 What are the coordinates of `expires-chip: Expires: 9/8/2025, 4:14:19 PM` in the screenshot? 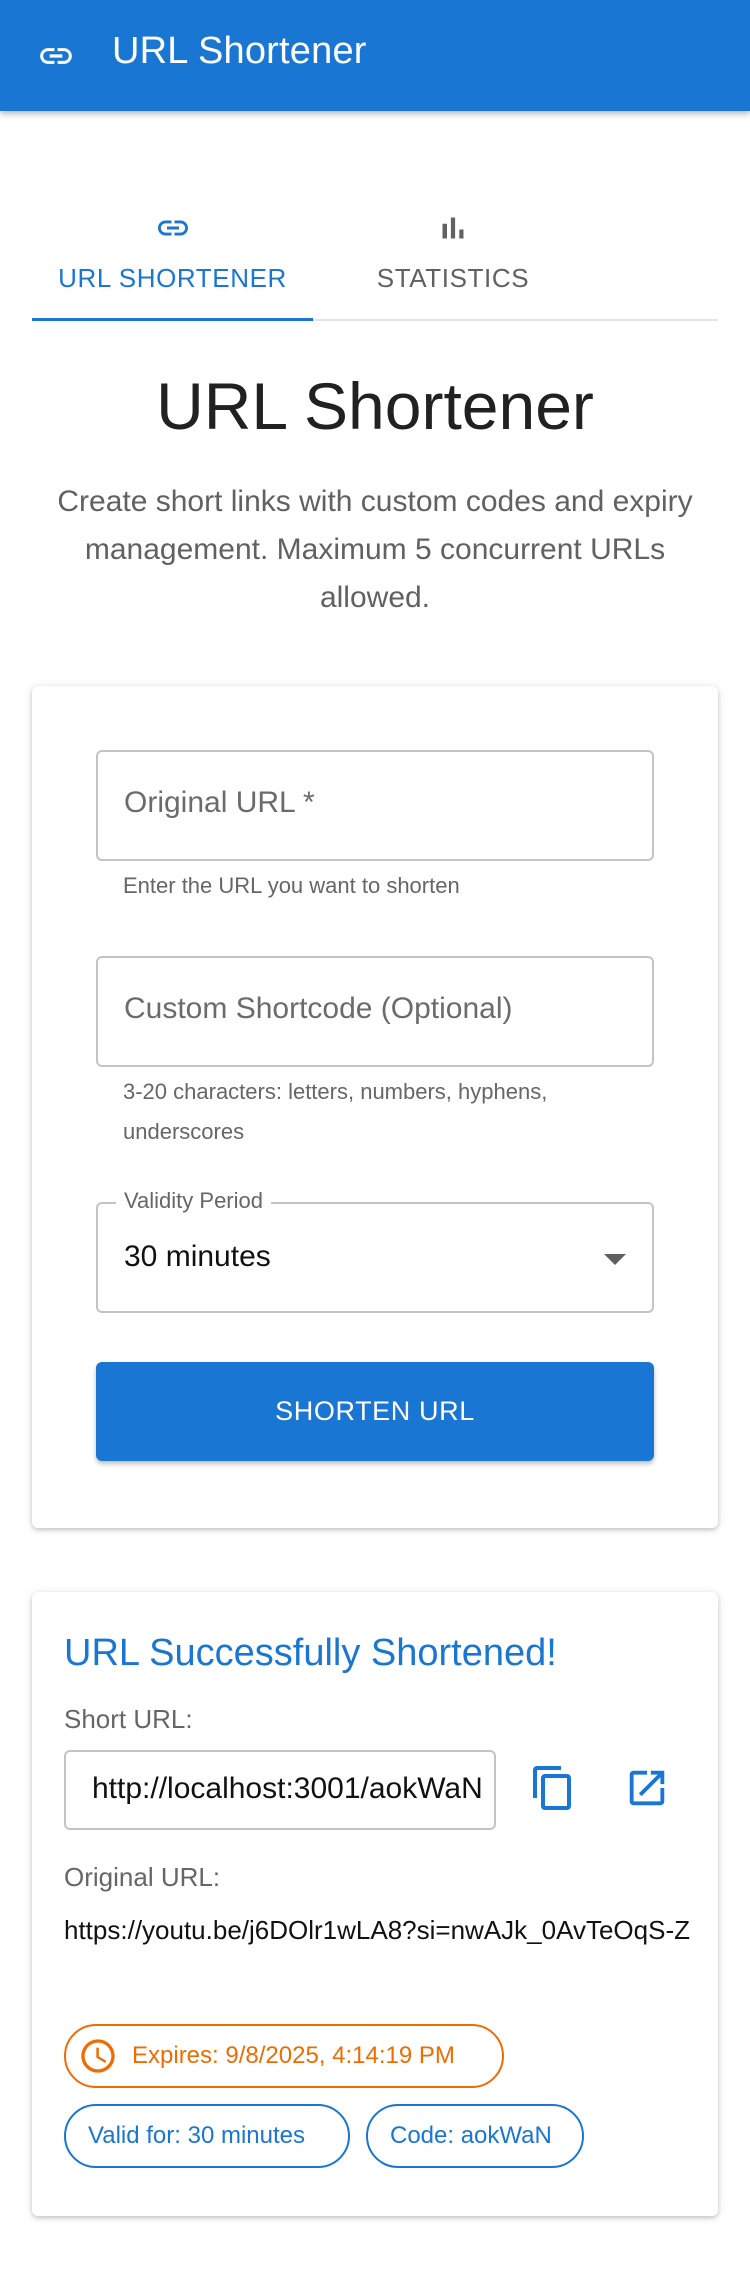 It's located at (284, 2056).